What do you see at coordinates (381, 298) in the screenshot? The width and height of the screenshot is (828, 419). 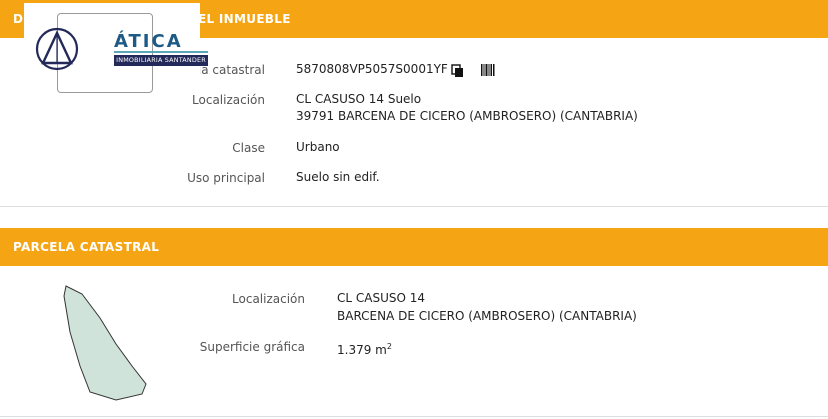 I see `parcela-localizacion-line1: CL CASUSO 14` at bounding box center [381, 298].